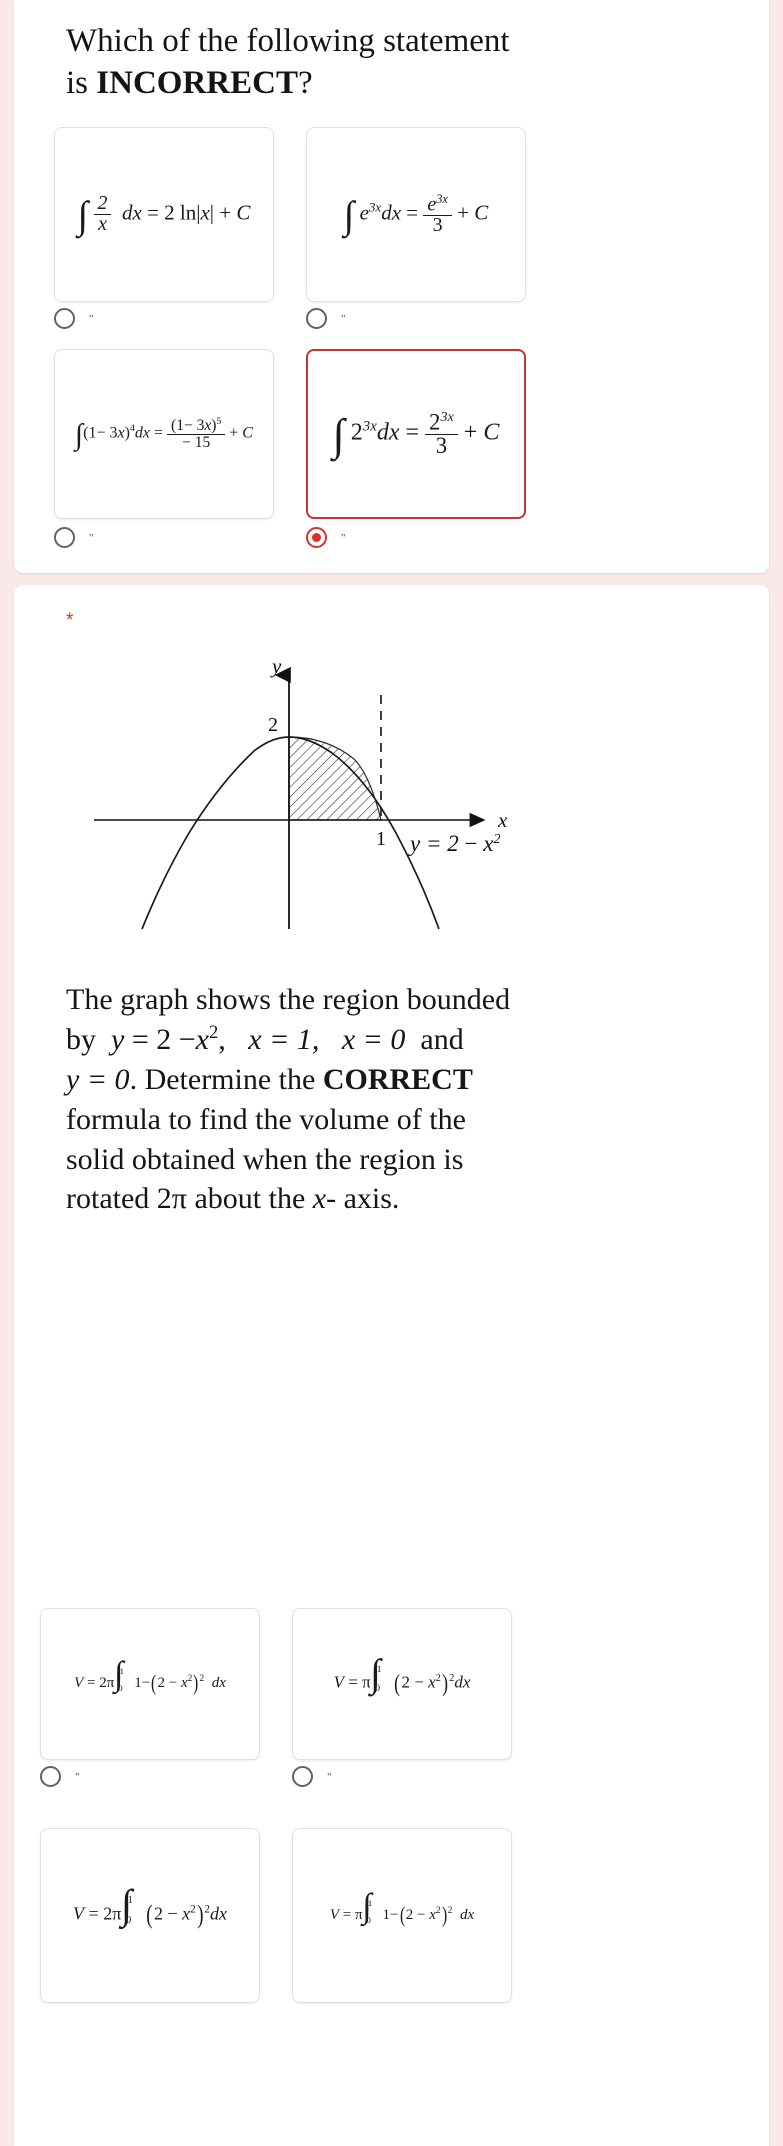 This screenshot has height=2146, width=783. Describe the element at coordinates (343, 537) in the screenshot. I see `q1-option-d-label: "` at that location.